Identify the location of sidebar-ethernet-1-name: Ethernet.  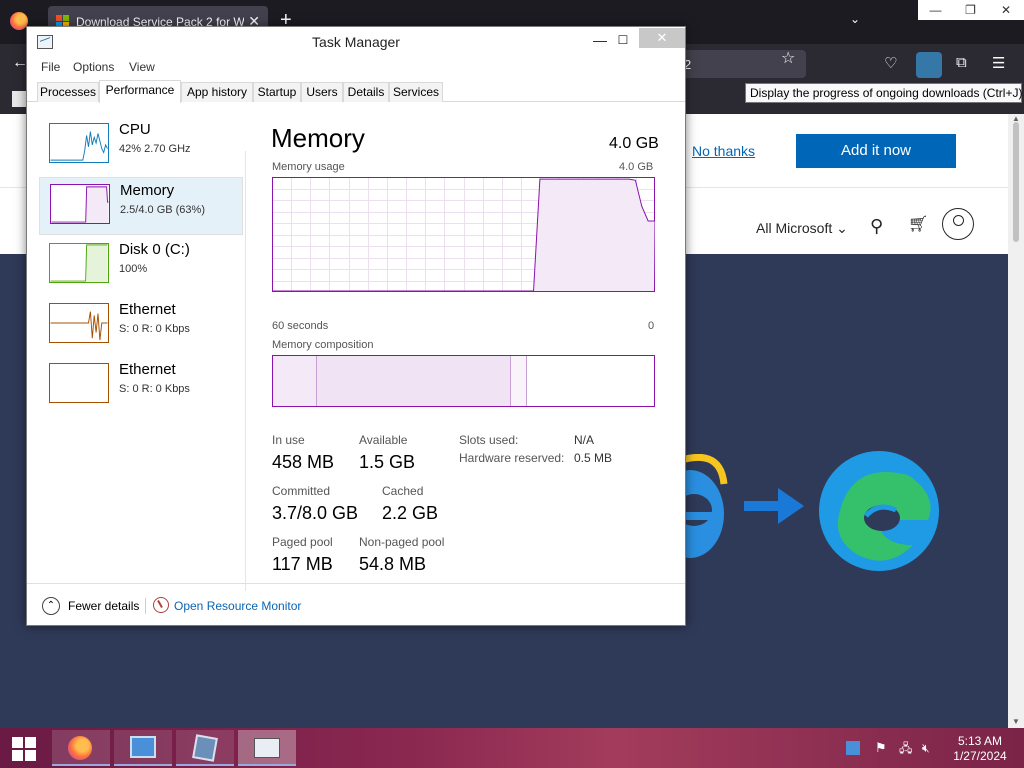
(147, 309).